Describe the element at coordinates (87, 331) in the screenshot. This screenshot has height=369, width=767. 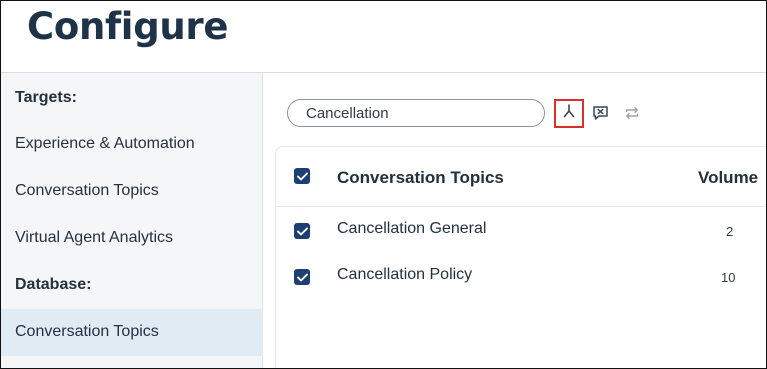
I see `sidebar-item-label: Conversation Topics` at that location.